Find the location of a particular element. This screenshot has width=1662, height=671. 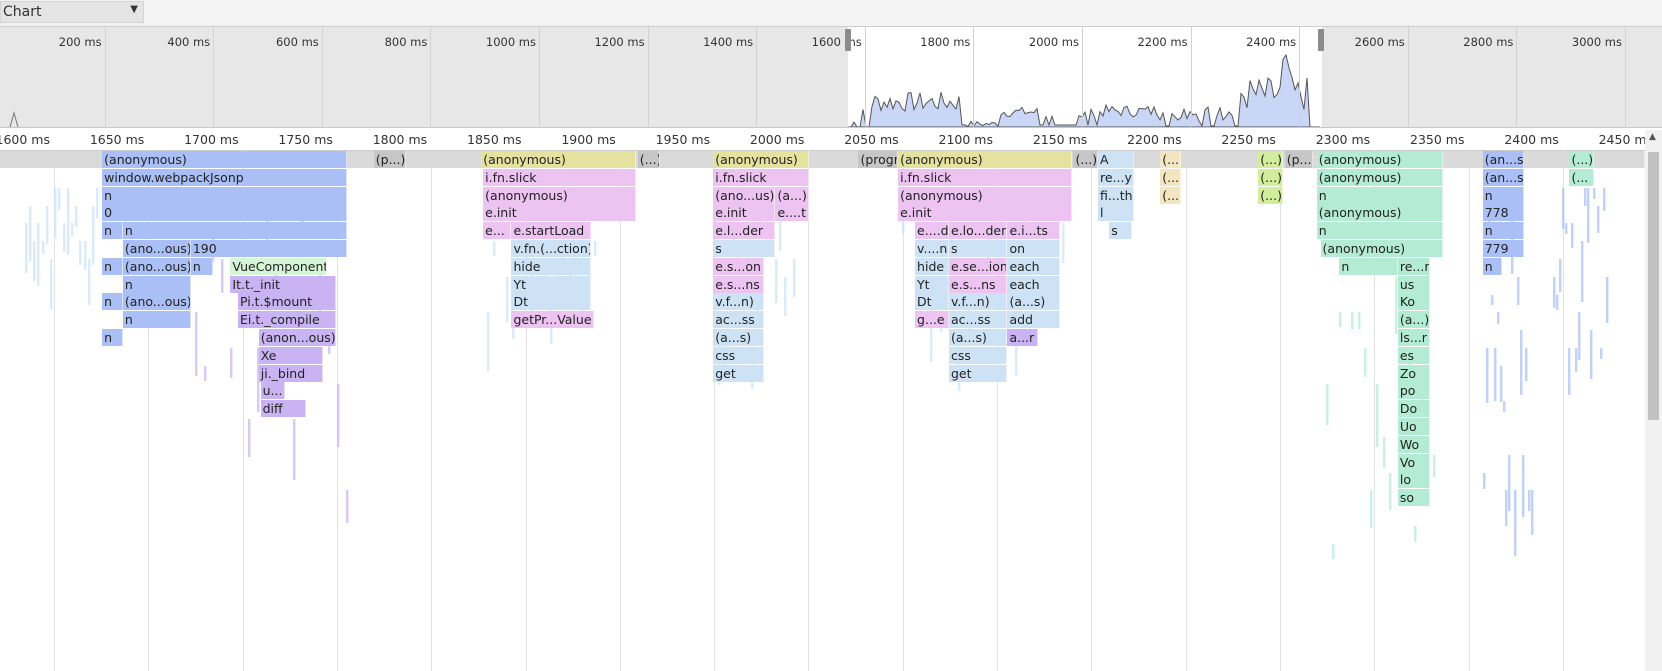

flame-call-frame: diff is located at coordinates (283, 409).